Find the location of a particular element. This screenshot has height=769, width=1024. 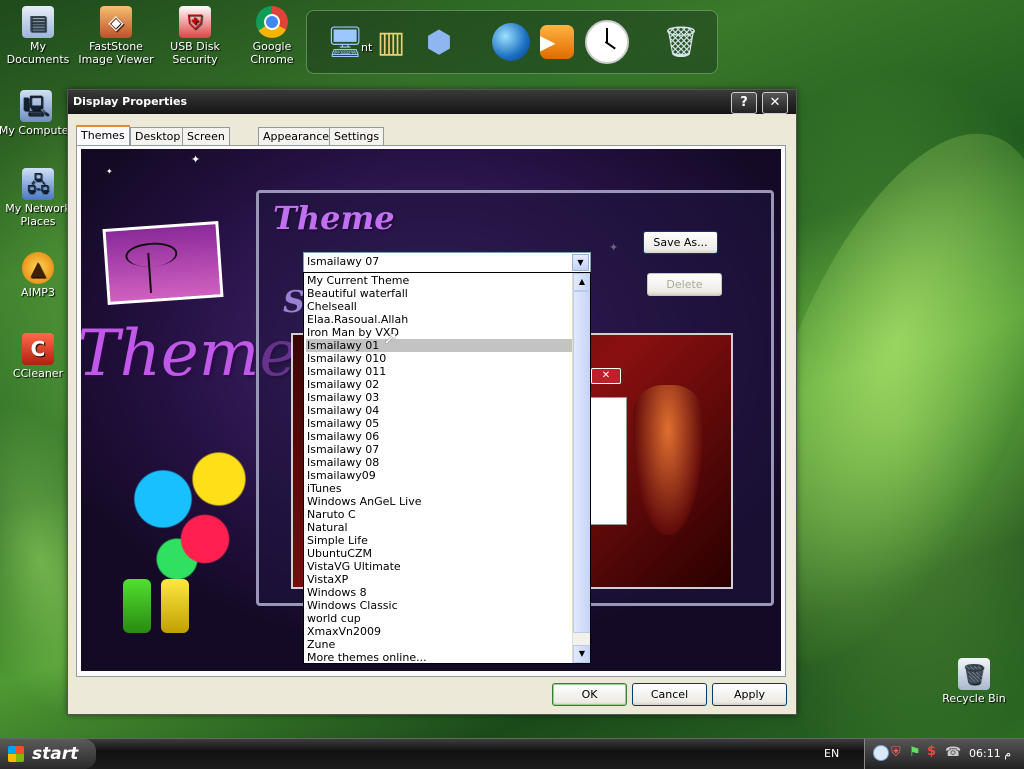

theme-option: world cup is located at coordinates (439, 618).